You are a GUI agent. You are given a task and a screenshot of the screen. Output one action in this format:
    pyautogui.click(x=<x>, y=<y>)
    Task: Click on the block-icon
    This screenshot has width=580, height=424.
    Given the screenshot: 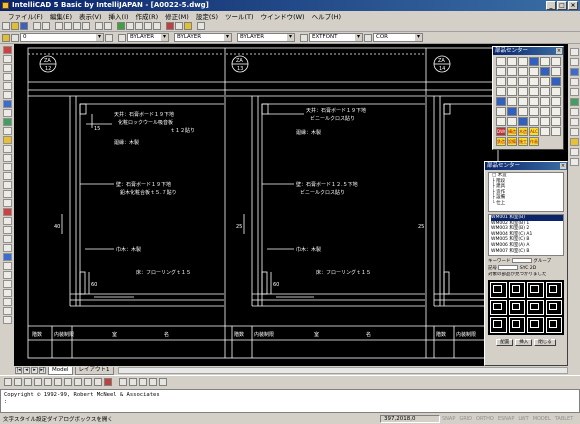 What is the action you would take?
    pyautogui.click(x=7, y=293)
    